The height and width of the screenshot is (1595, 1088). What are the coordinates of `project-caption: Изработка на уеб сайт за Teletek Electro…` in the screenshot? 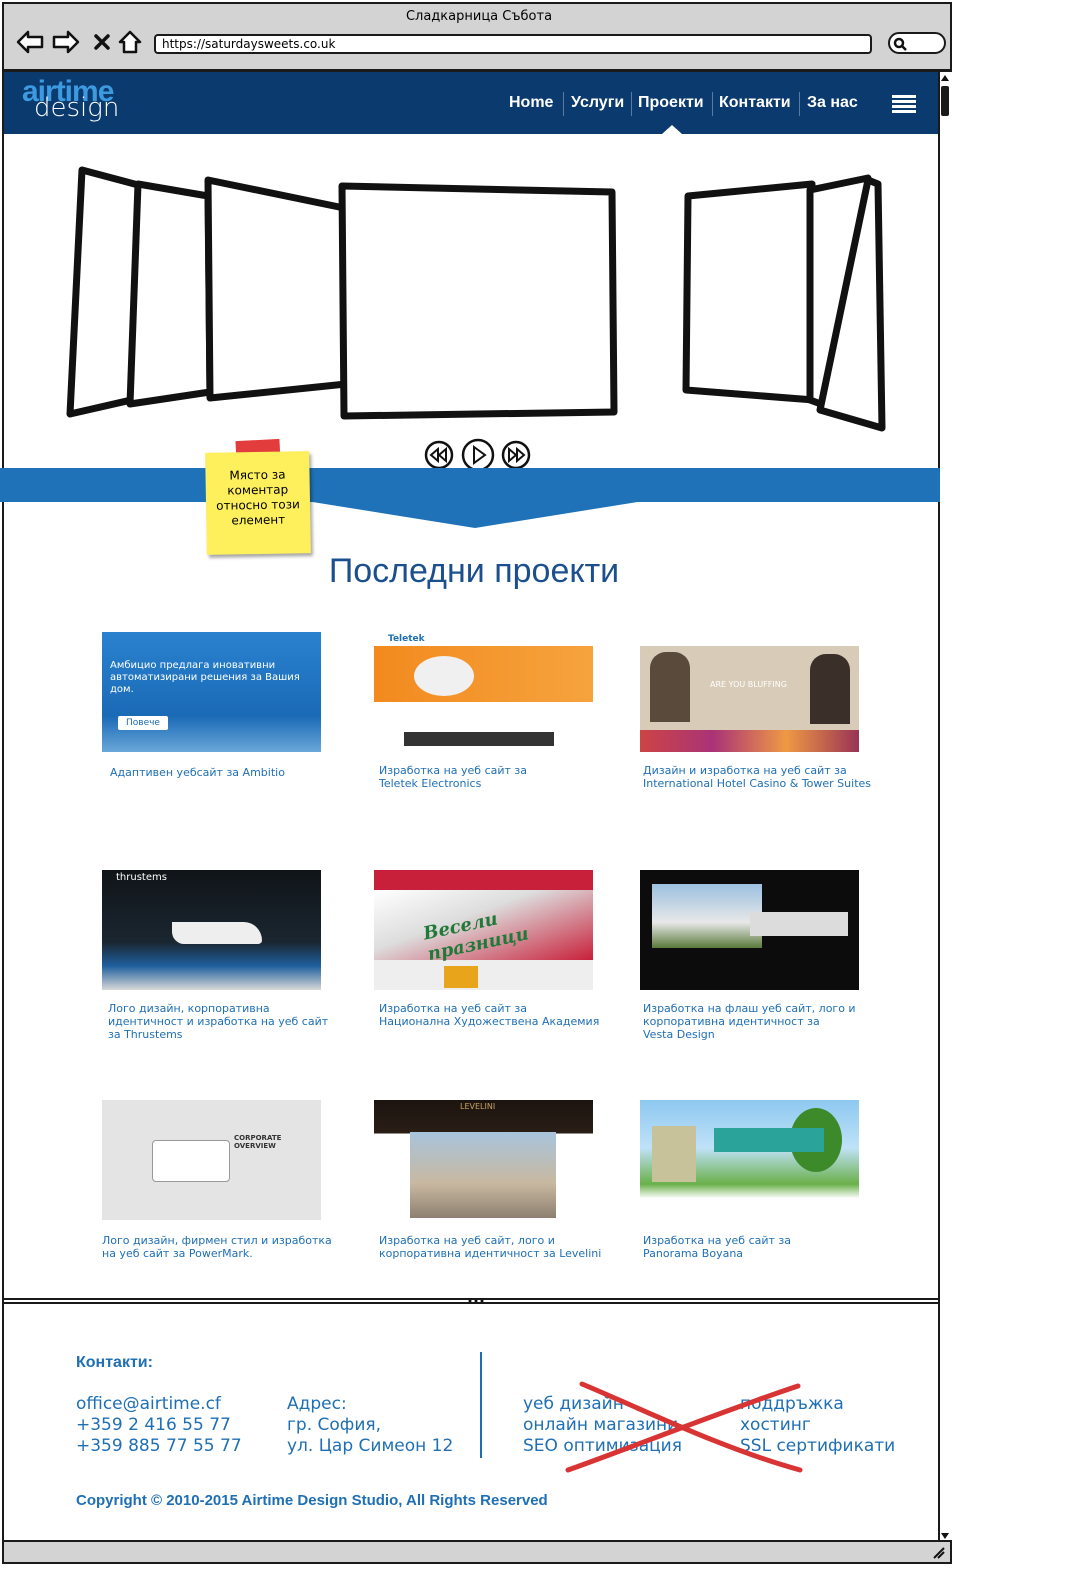 It's located at (499, 777).